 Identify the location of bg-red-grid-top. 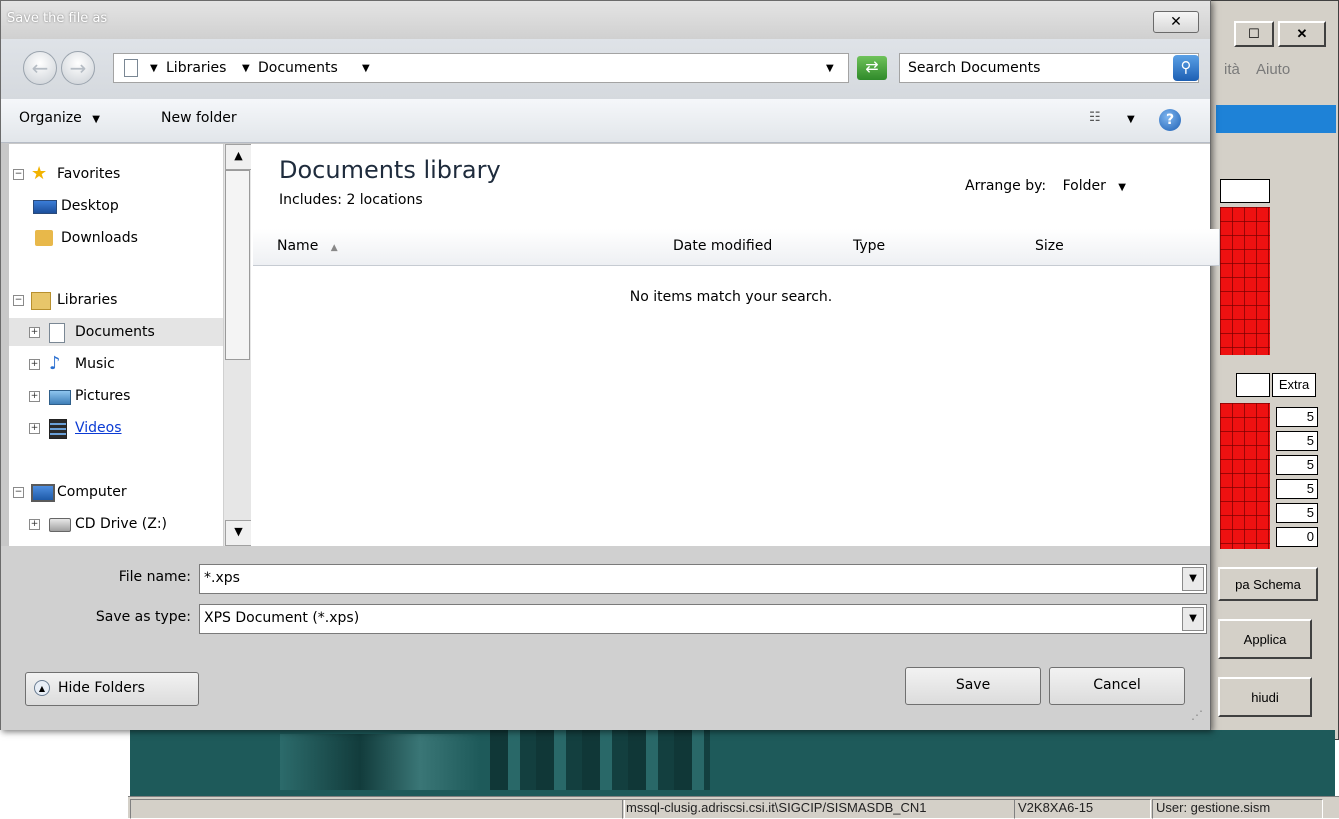
(1245, 281).